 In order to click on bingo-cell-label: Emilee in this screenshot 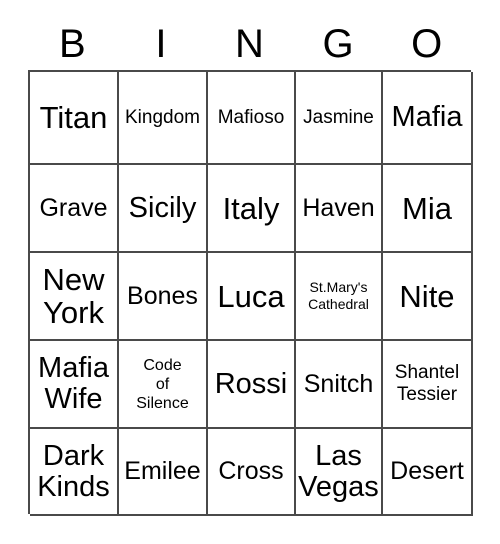, I will do `click(162, 471)`.